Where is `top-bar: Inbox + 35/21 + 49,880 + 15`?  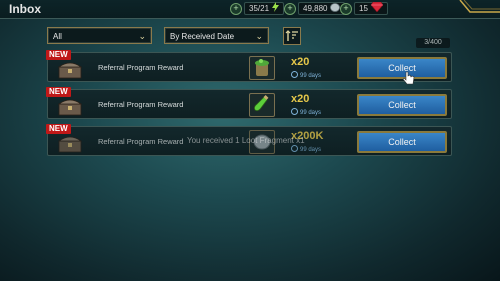
top-bar: Inbox + 35/21 + 49,880 + 15 is located at coordinates (250, 9).